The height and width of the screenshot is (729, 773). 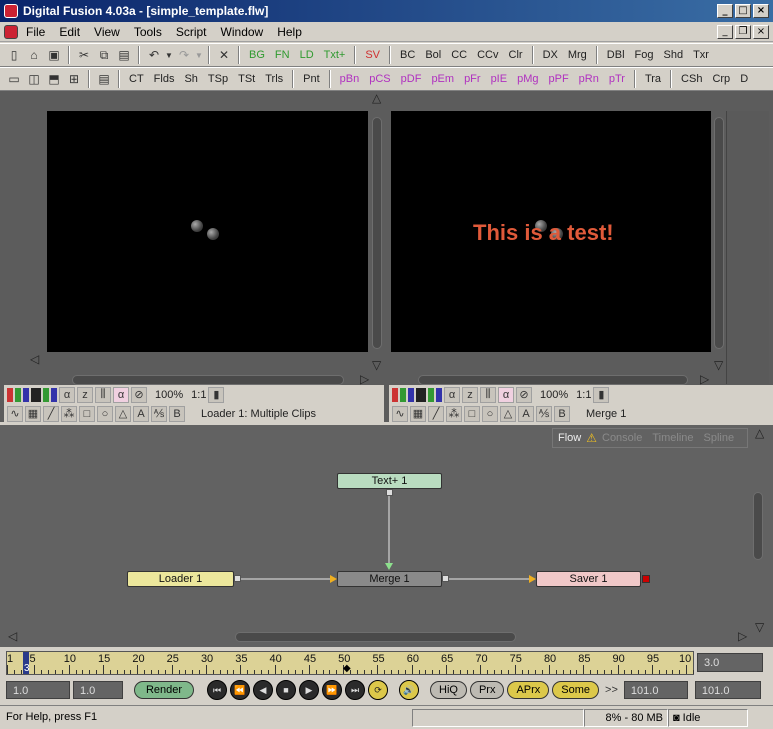 I want to click on some-button: Some, so click(x=576, y=690).